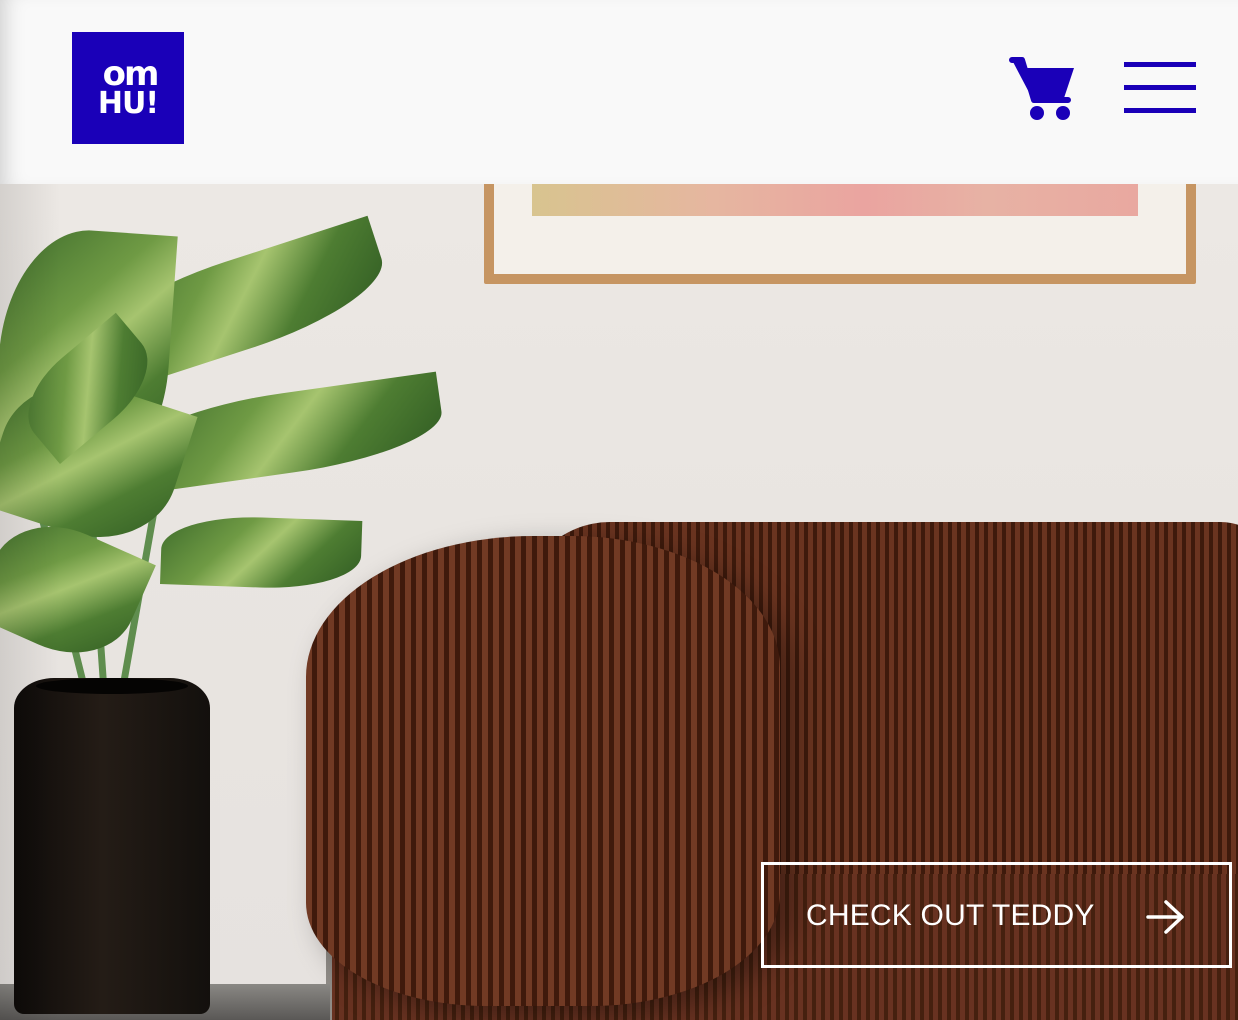 The height and width of the screenshot is (1020, 1238). Describe the element at coordinates (1160, 64) in the screenshot. I see `hamburger-menu-icon` at that location.